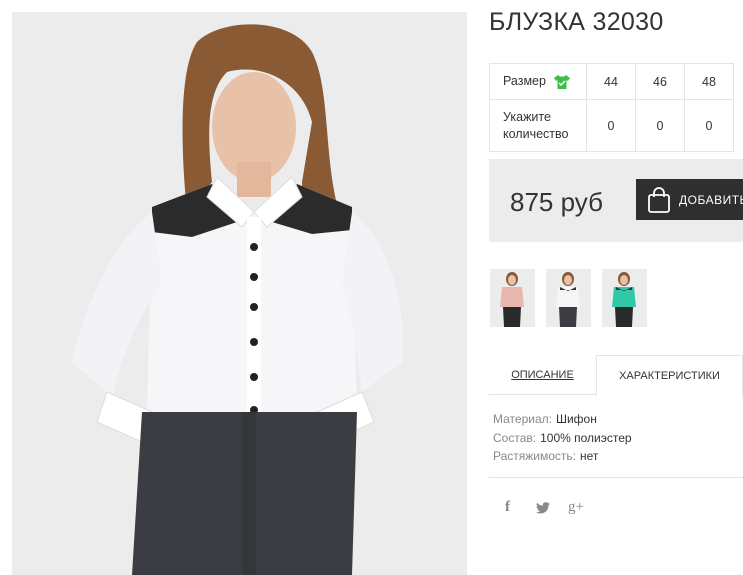 This screenshot has height=575, width=743. What do you see at coordinates (515, 437) in the screenshot?
I see `characteristic-key: Состав:` at bounding box center [515, 437].